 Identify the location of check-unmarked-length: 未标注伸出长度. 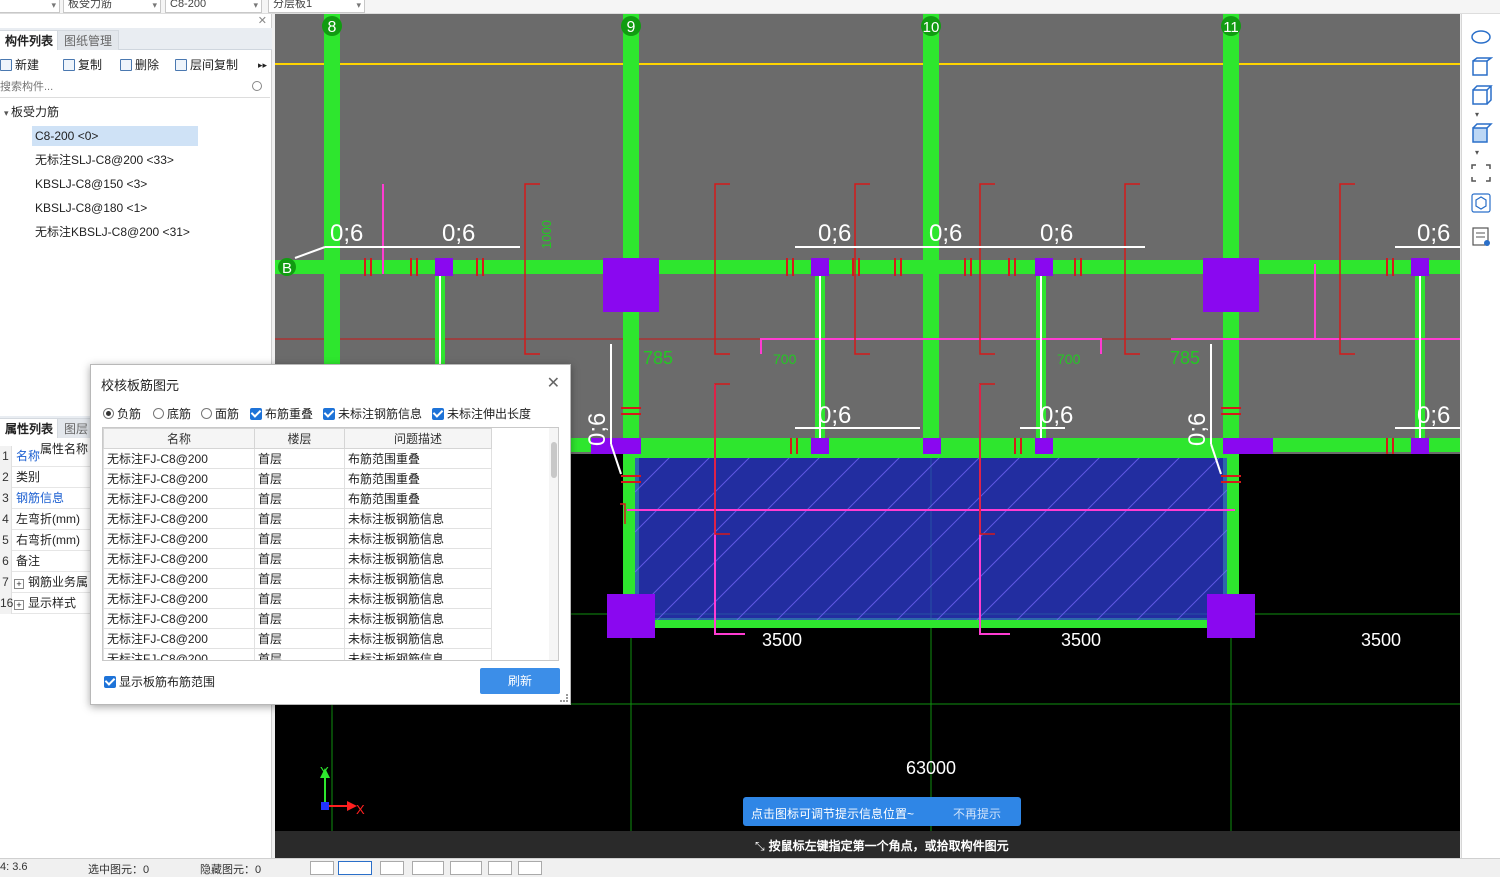
(481, 413).